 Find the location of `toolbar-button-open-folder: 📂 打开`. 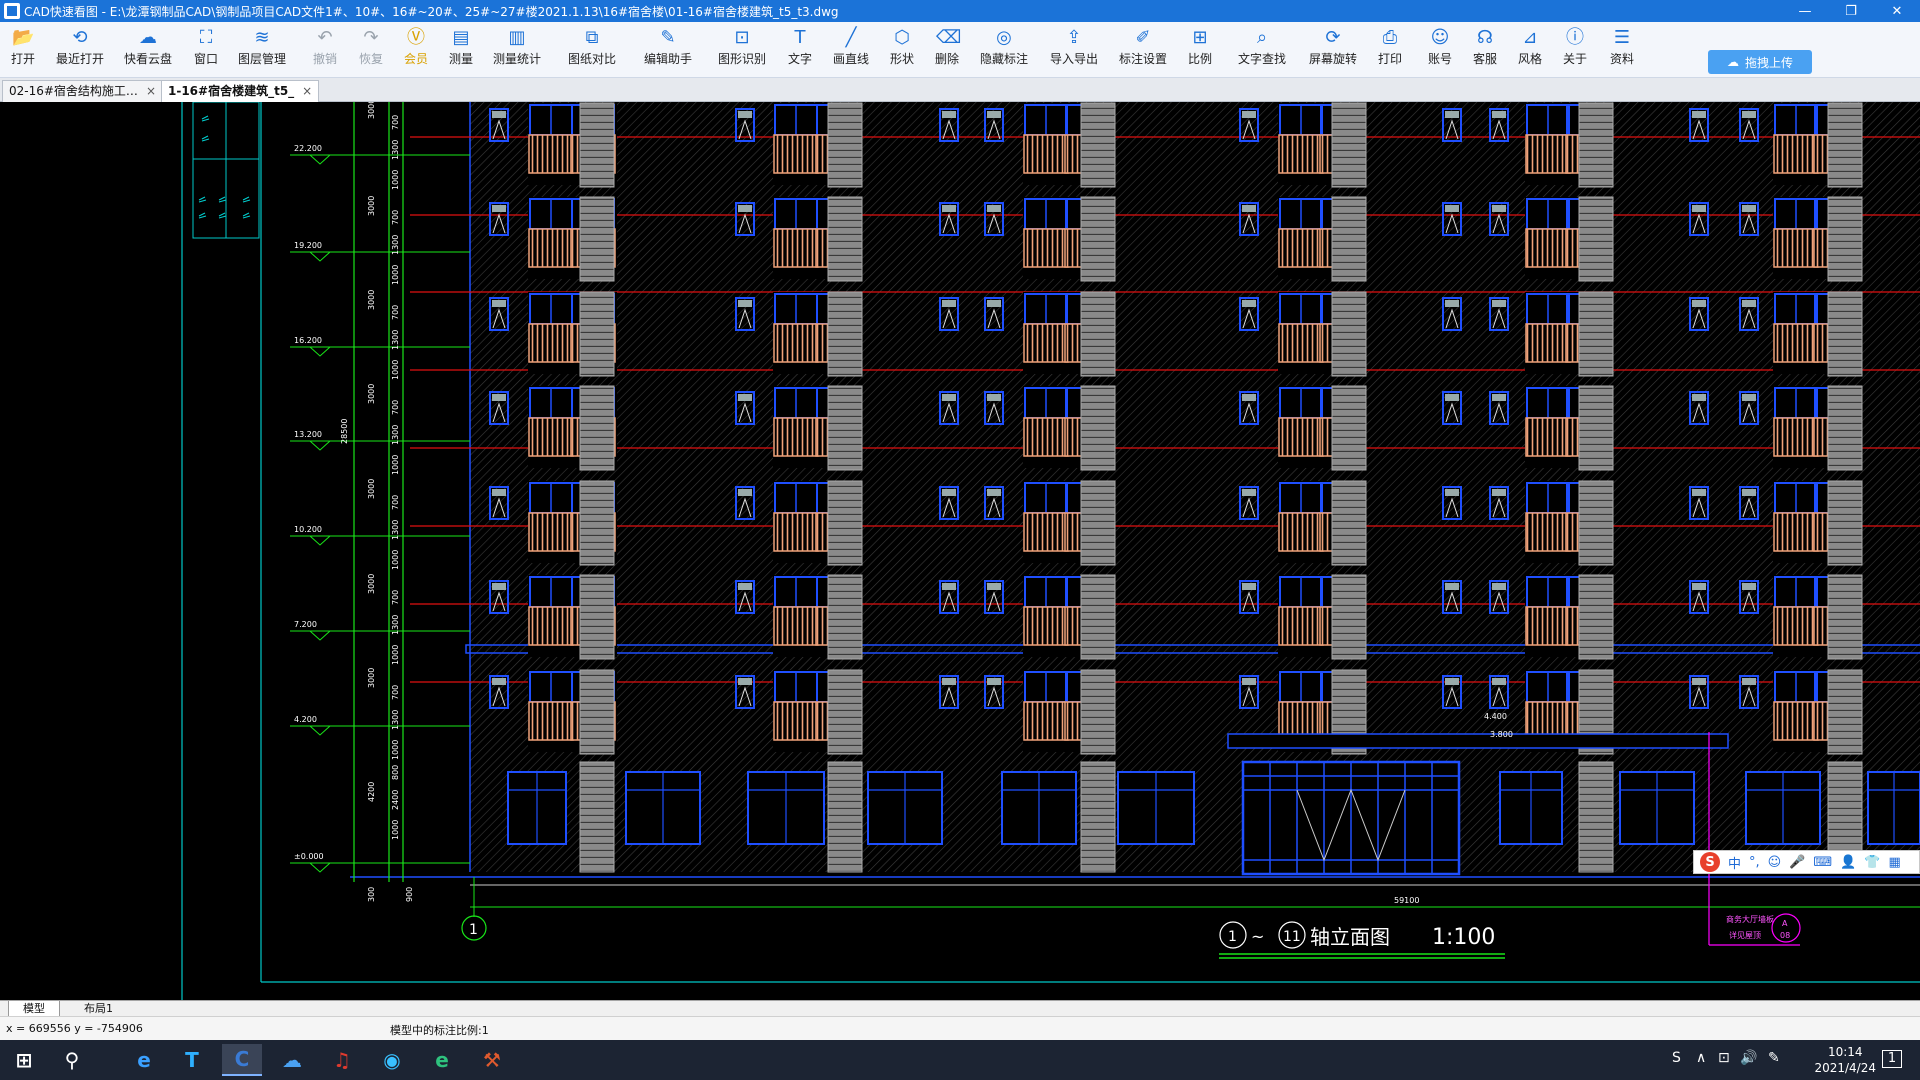

toolbar-button-open-folder: 📂 打开 is located at coordinates (25, 50).